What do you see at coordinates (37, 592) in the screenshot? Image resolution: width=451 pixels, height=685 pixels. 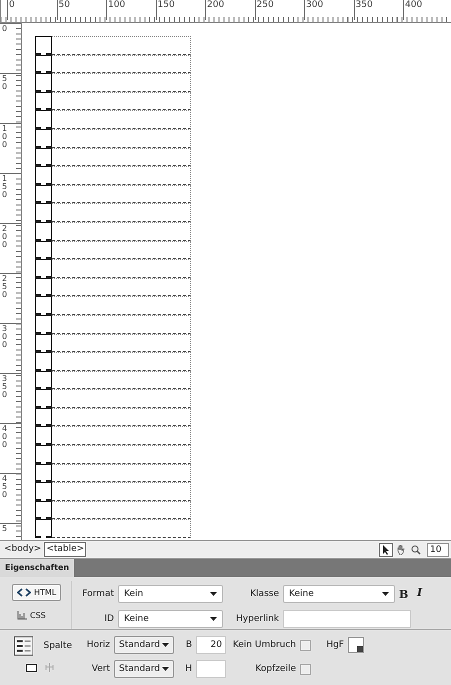 I see `mode-button: HTML` at bounding box center [37, 592].